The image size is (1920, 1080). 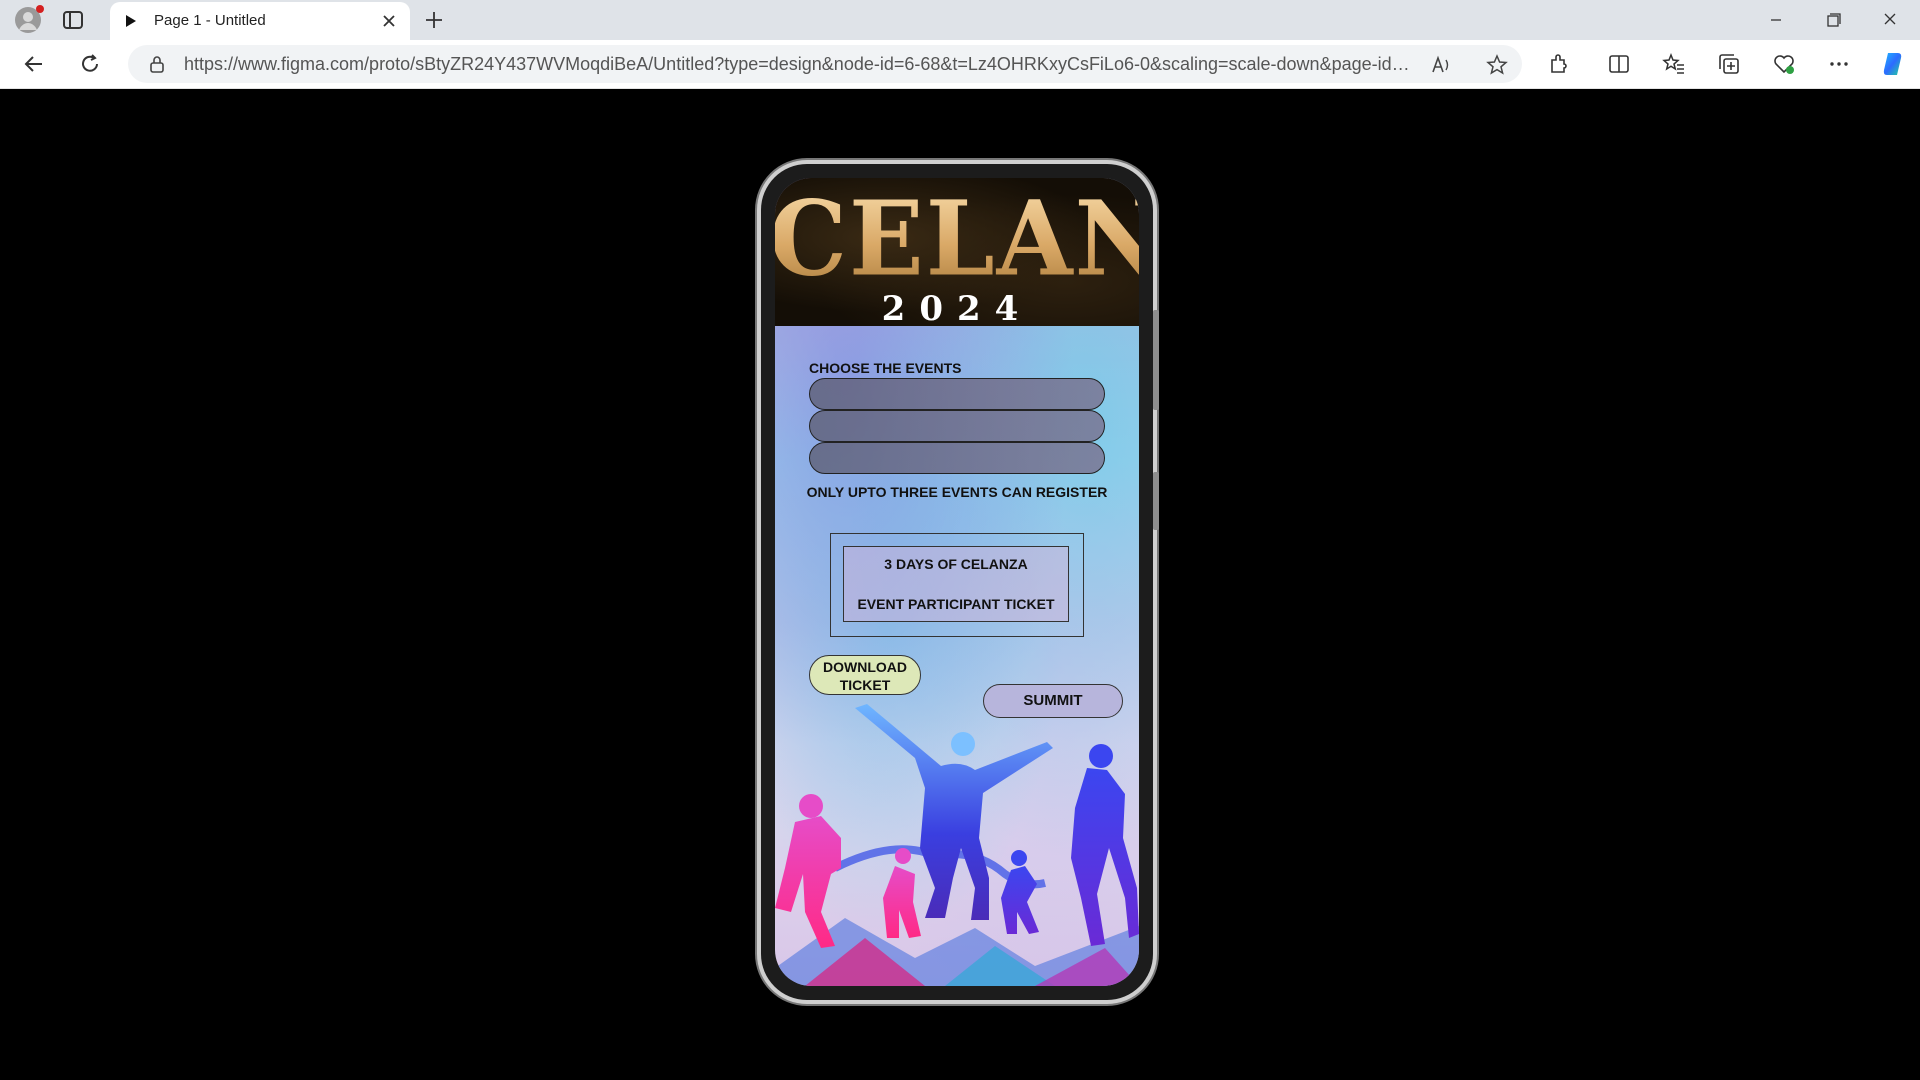 What do you see at coordinates (157, 64) in the screenshot?
I see `lock-icon` at bounding box center [157, 64].